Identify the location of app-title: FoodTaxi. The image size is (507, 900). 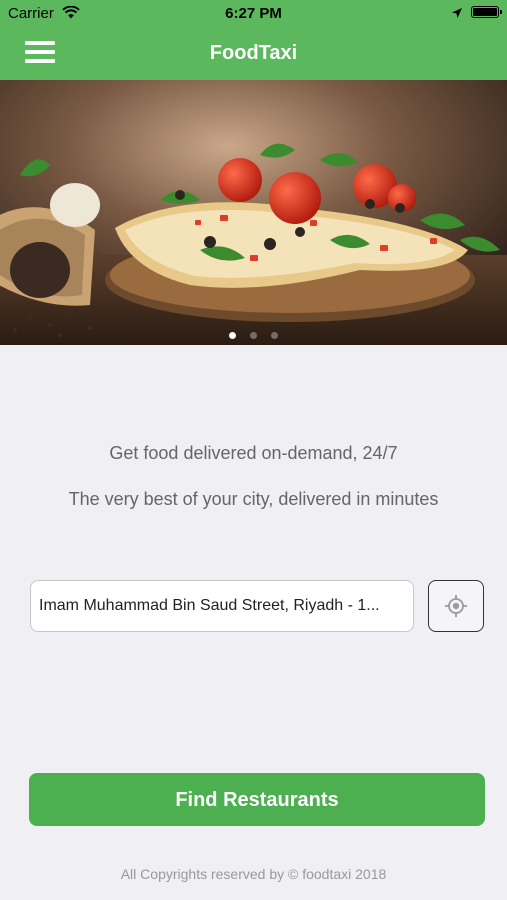
(253, 53).